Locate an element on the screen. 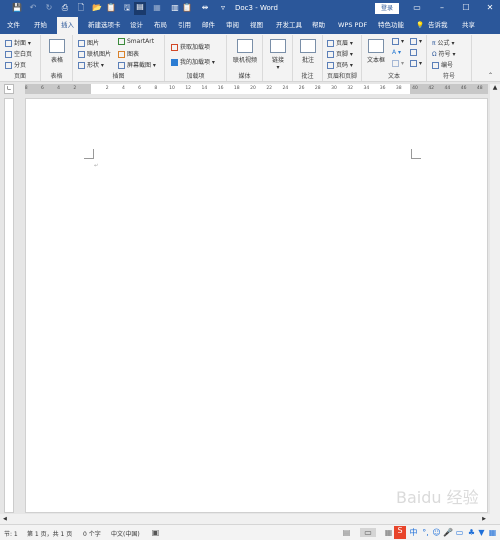 Image resolution: width=500 pixels, height=540 pixels. menu-icon: ▦ is located at coordinates (492, 532).